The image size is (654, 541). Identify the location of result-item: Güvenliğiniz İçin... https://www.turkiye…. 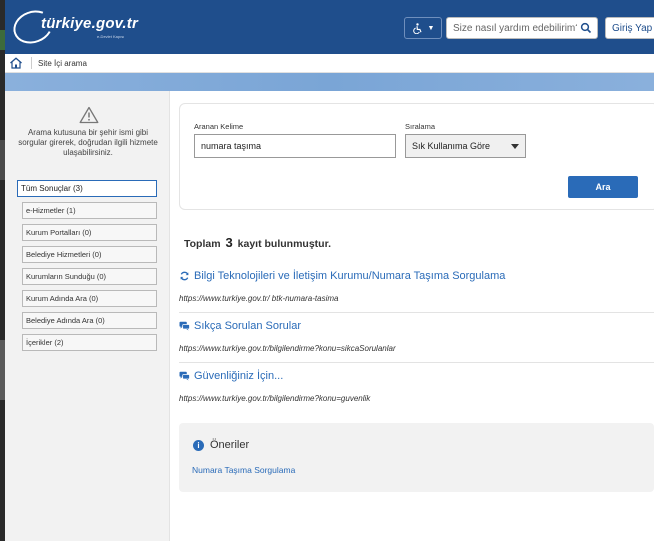
(416, 391).